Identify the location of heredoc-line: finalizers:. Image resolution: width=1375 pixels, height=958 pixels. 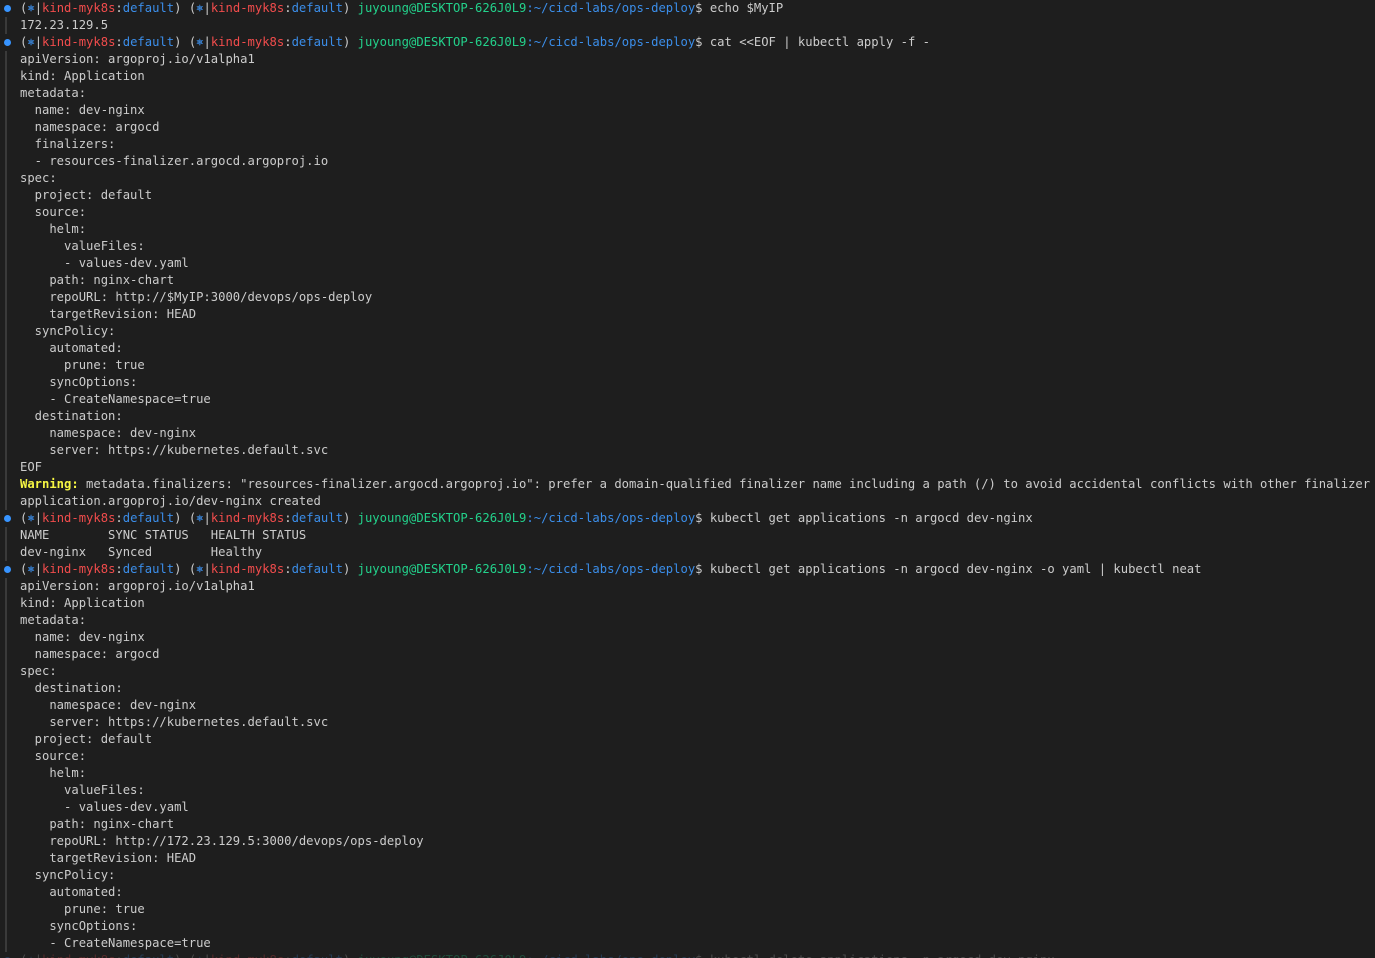
(687, 144).